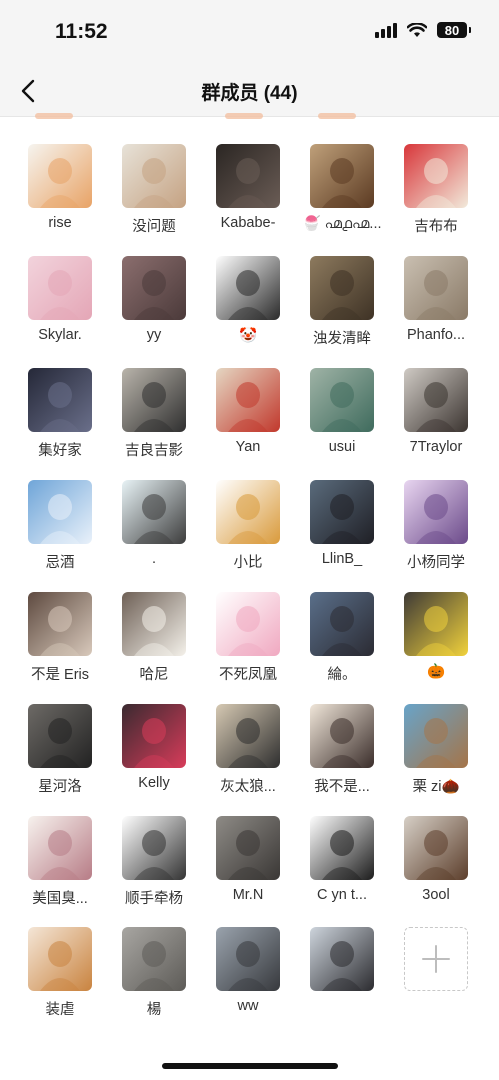  I want to click on member-item: 不死凤凰, so click(248, 648).